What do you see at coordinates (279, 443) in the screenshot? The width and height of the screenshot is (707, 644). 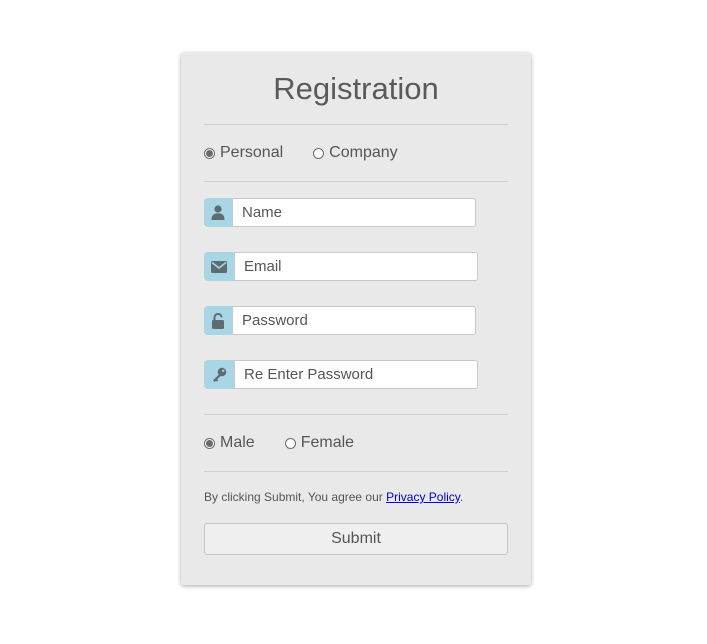 I see `gender-group: Male Female` at bounding box center [279, 443].